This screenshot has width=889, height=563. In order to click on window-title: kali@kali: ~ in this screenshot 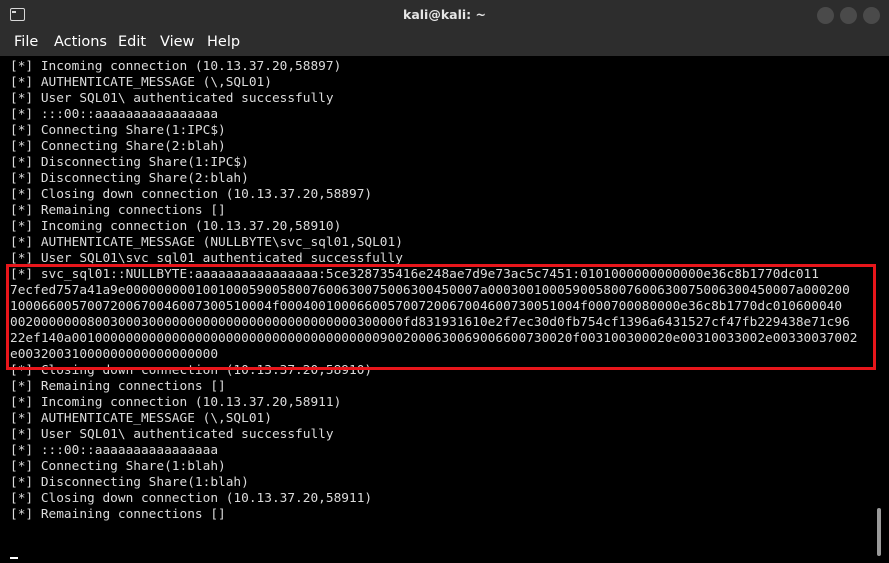, I will do `click(444, 14)`.